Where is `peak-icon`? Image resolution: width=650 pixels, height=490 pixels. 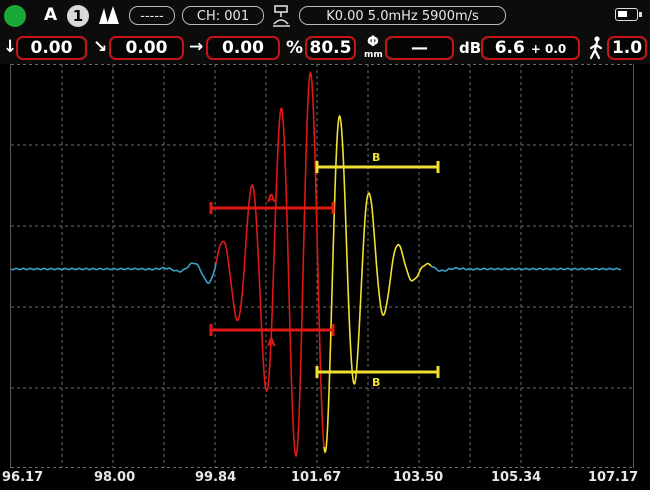 peak-icon is located at coordinates (109, 15).